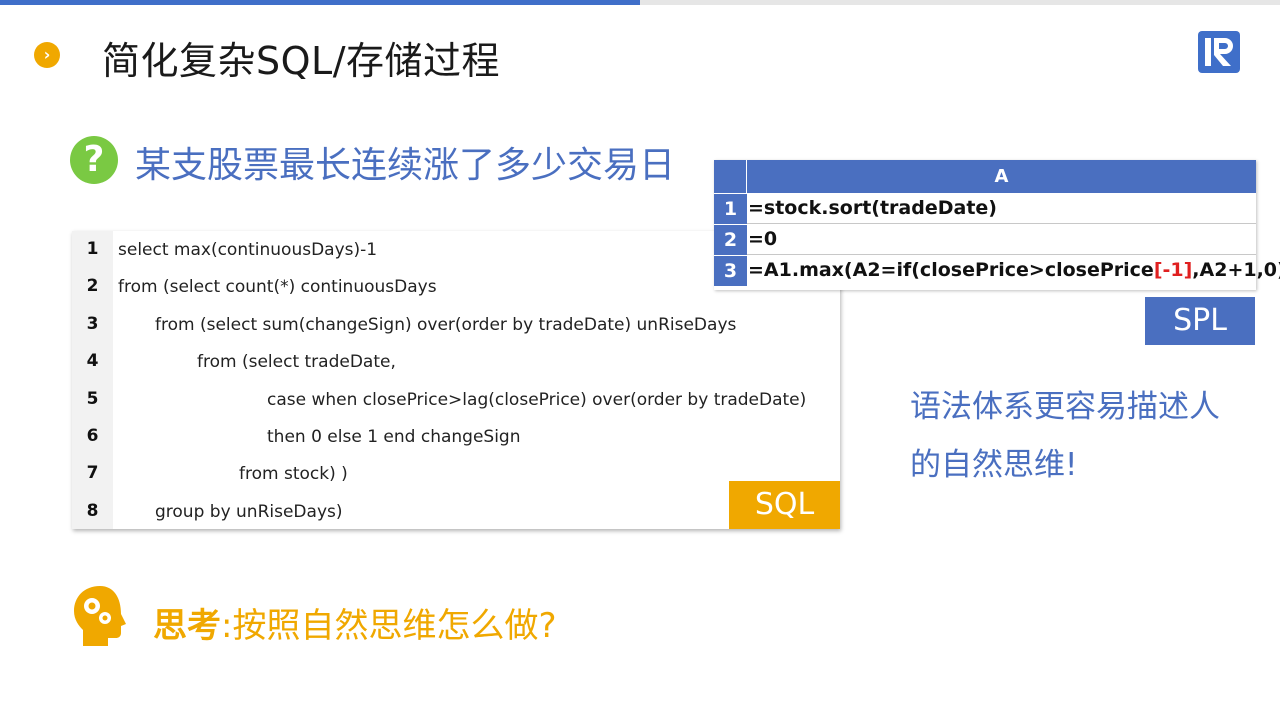 The width and height of the screenshot is (1280, 720). Describe the element at coordinates (94, 160) in the screenshot. I see `question-mark-icon: ?` at that location.